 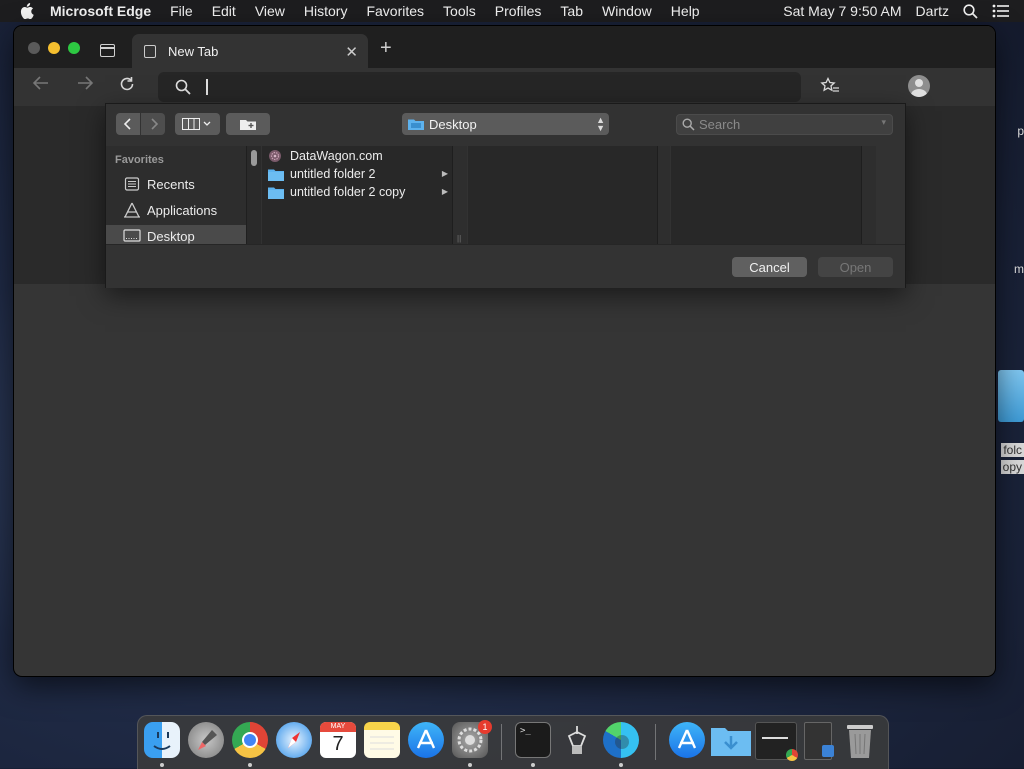 What do you see at coordinates (54, 48) in the screenshot?
I see `window-minimize-button` at bounding box center [54, 48].